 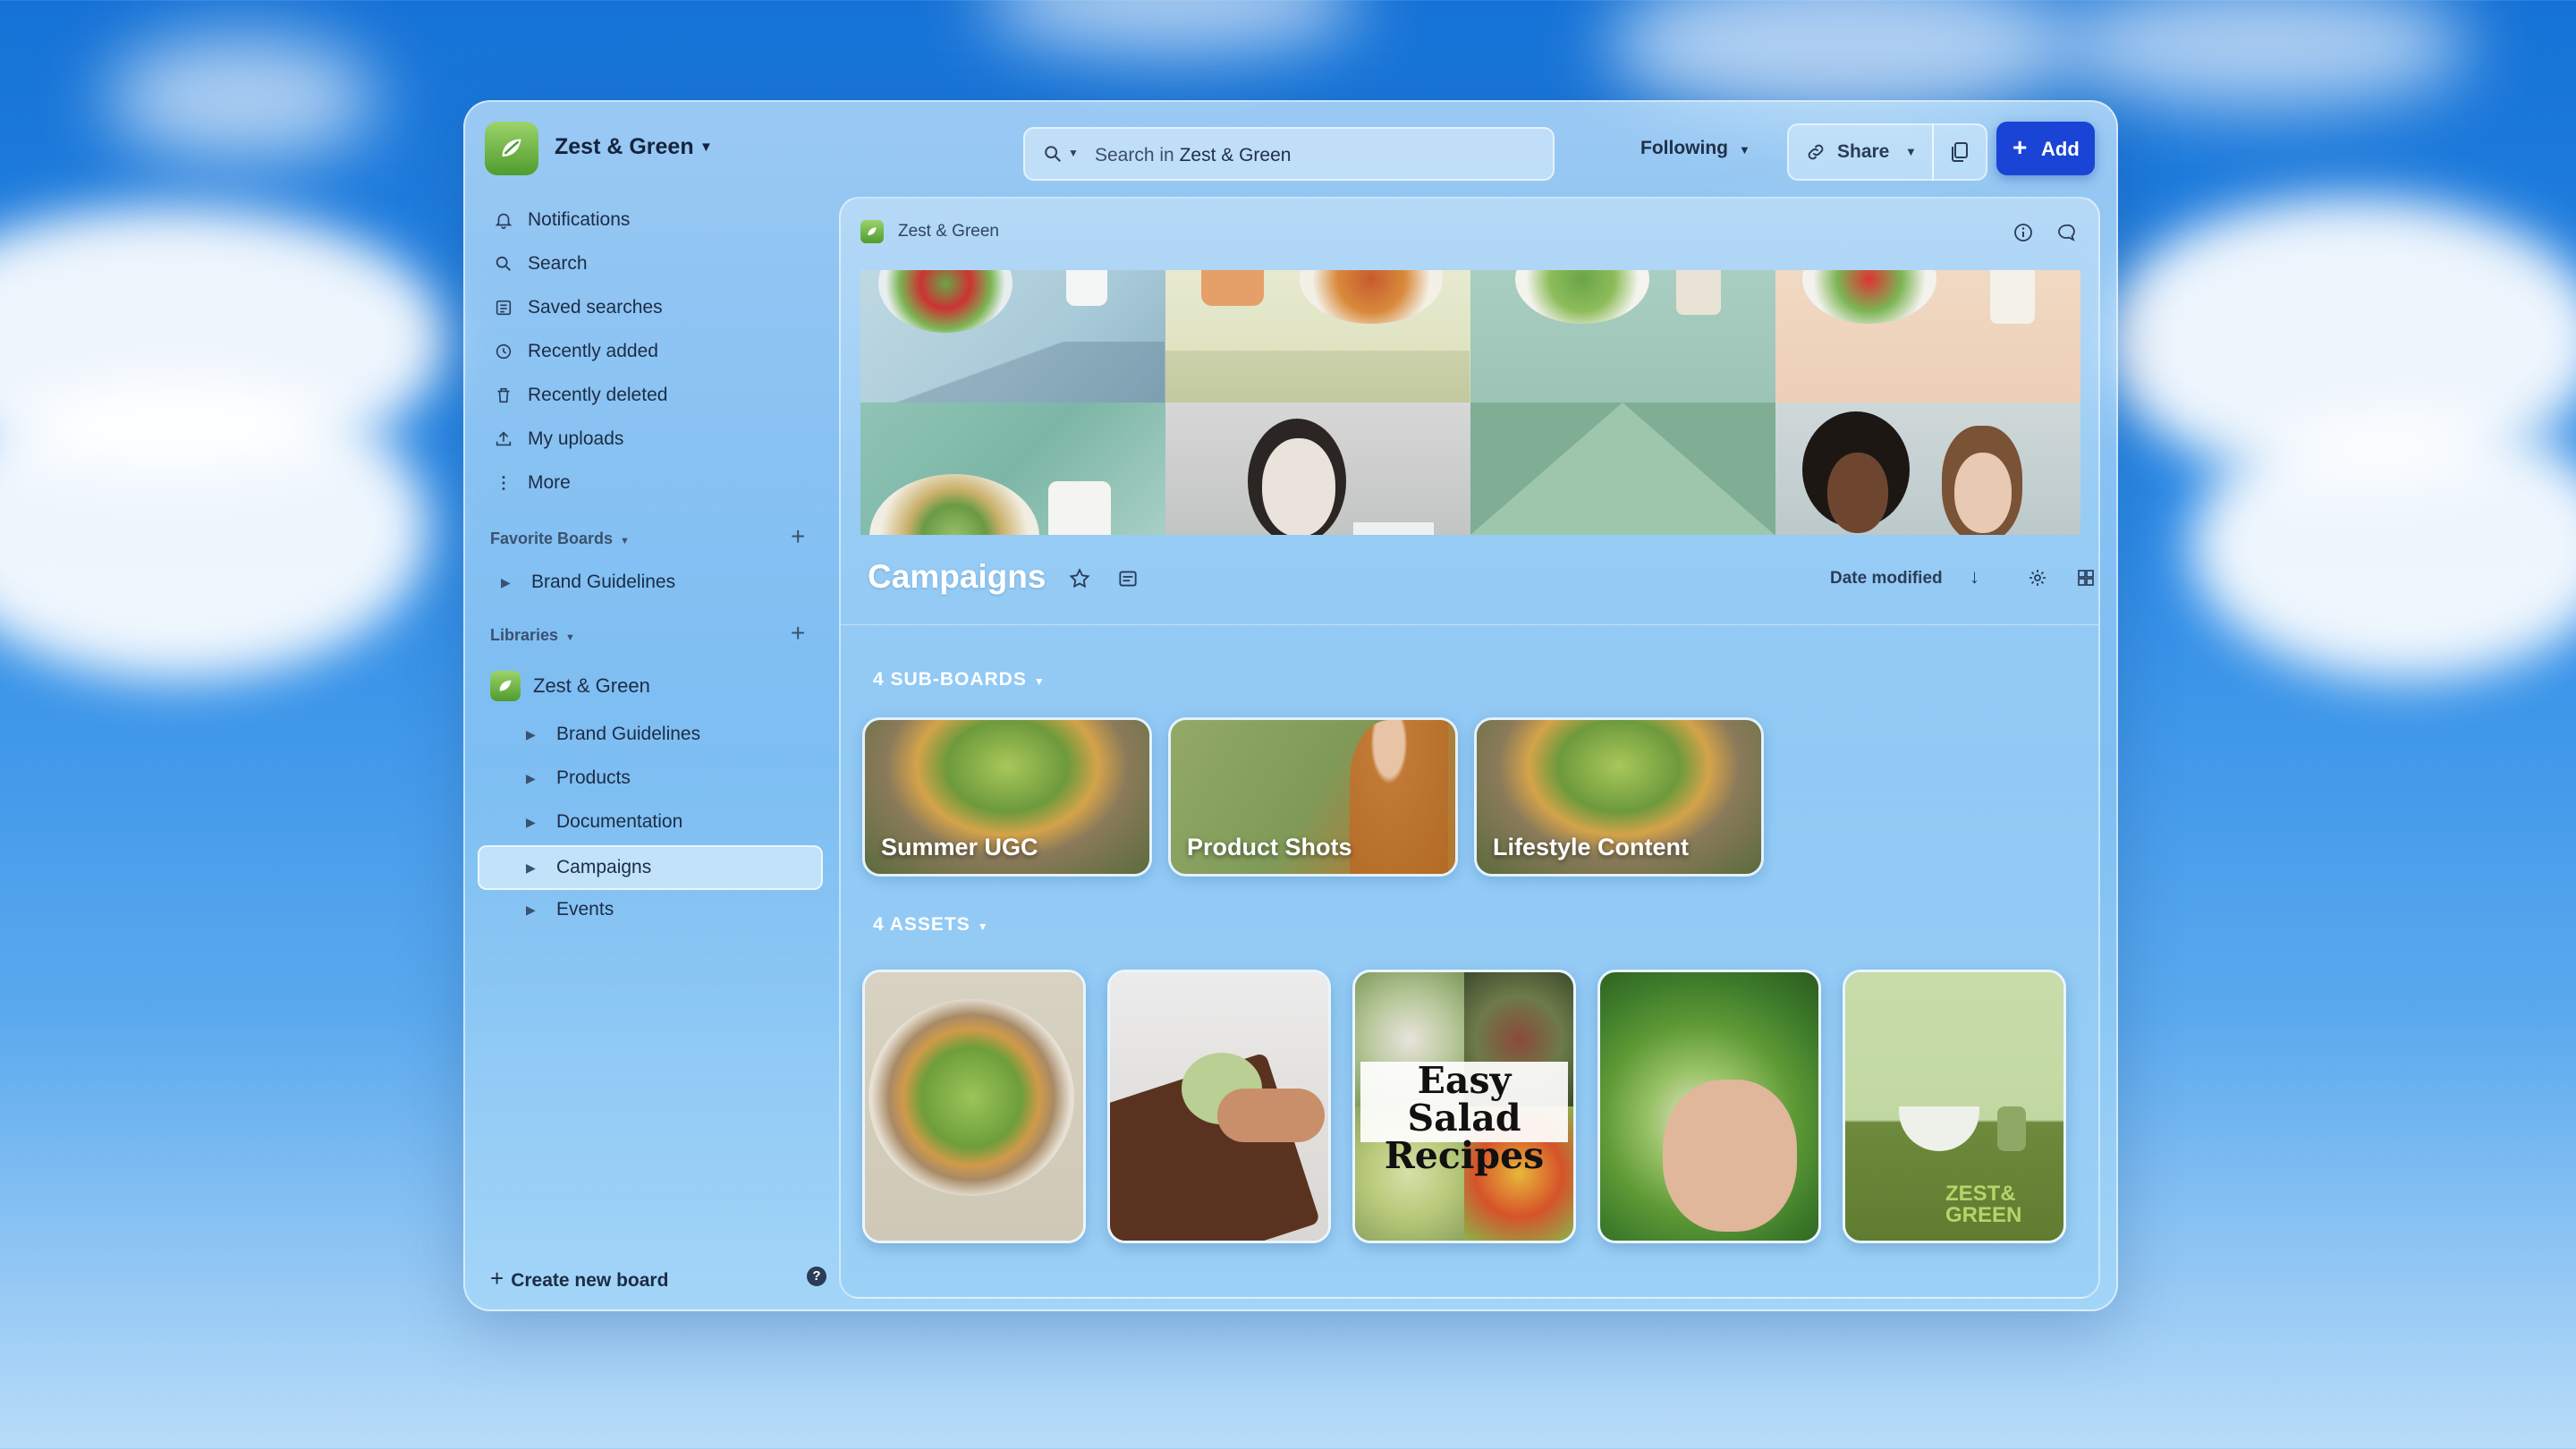 What do you see at coordinates (872, 231) in the screenshot?
I see `breadcrumb-logo-icon` at bounding box center [872, 231].